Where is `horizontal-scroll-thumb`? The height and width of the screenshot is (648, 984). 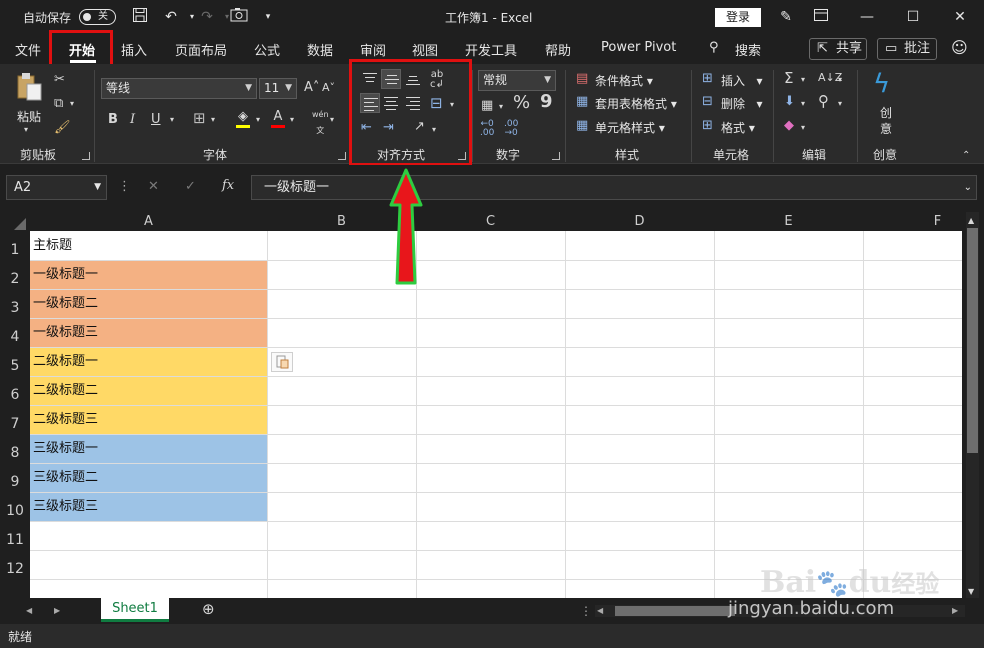 horizontal-scroll-thumb is located at coordinates (675, 611).